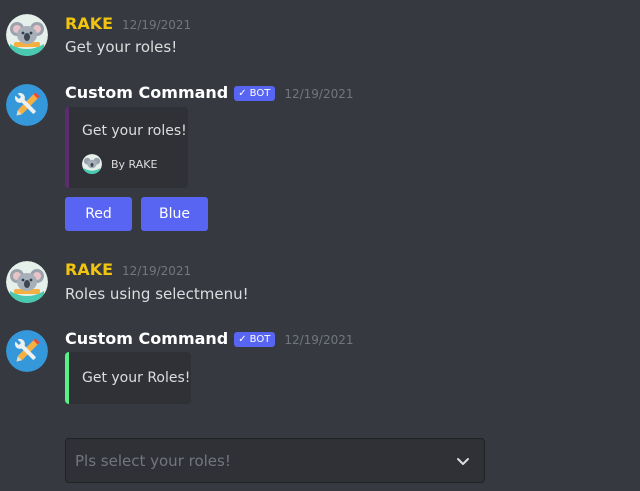  Describe the element at coordinates (98, 214) in the screenshot. I see `red-button: Red` at that location.